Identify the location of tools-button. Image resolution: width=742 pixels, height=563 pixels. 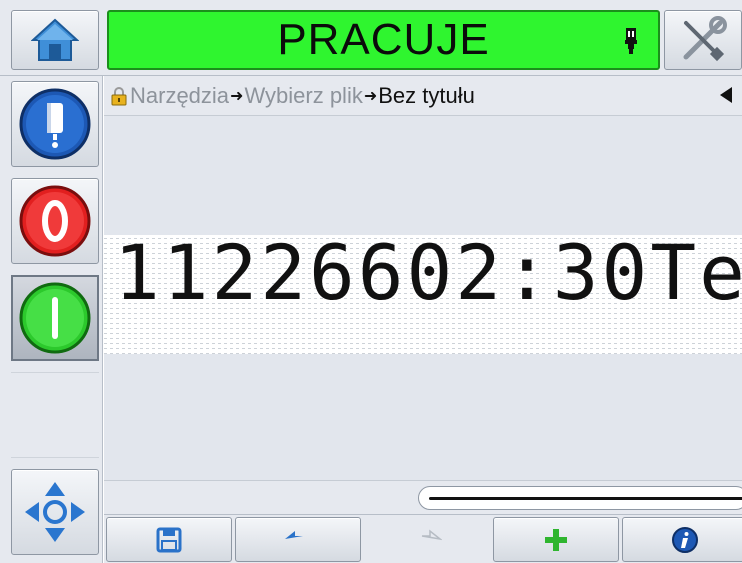
(703, 40).